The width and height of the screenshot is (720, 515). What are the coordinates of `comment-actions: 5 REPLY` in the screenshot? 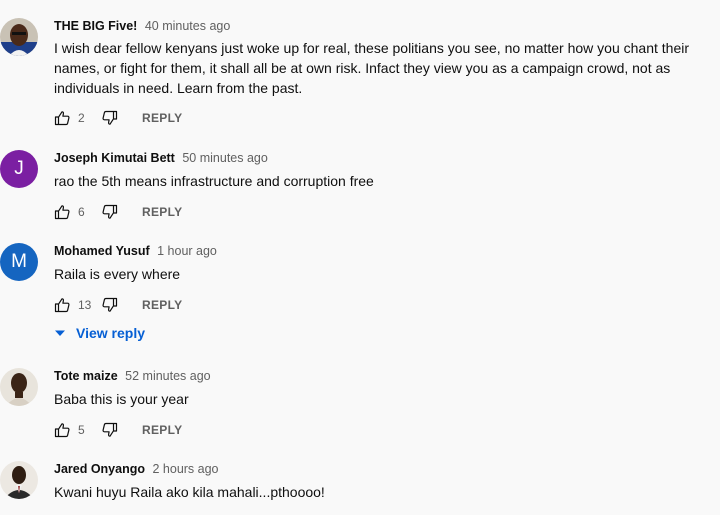 It's located at (118, 430).